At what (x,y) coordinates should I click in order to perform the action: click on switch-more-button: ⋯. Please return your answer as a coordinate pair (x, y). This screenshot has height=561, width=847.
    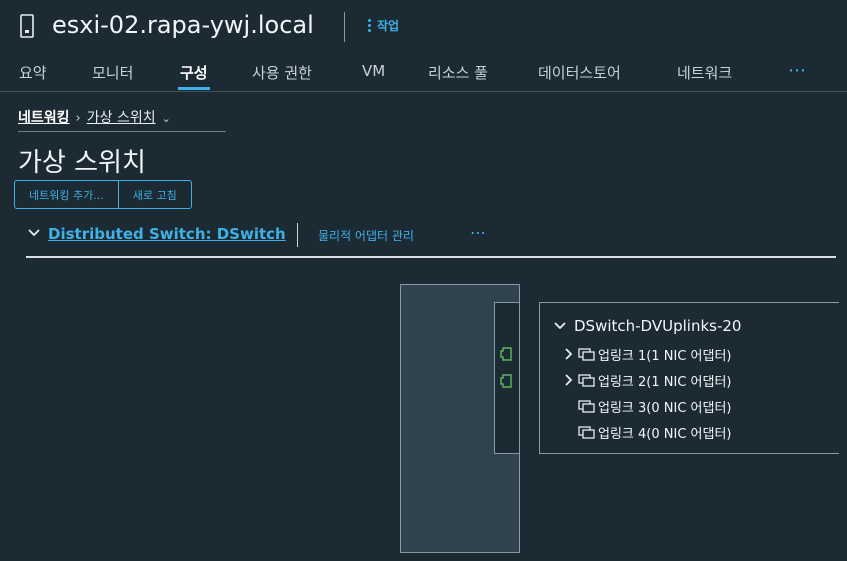
    Looking at the image, I should click on (478, 232).